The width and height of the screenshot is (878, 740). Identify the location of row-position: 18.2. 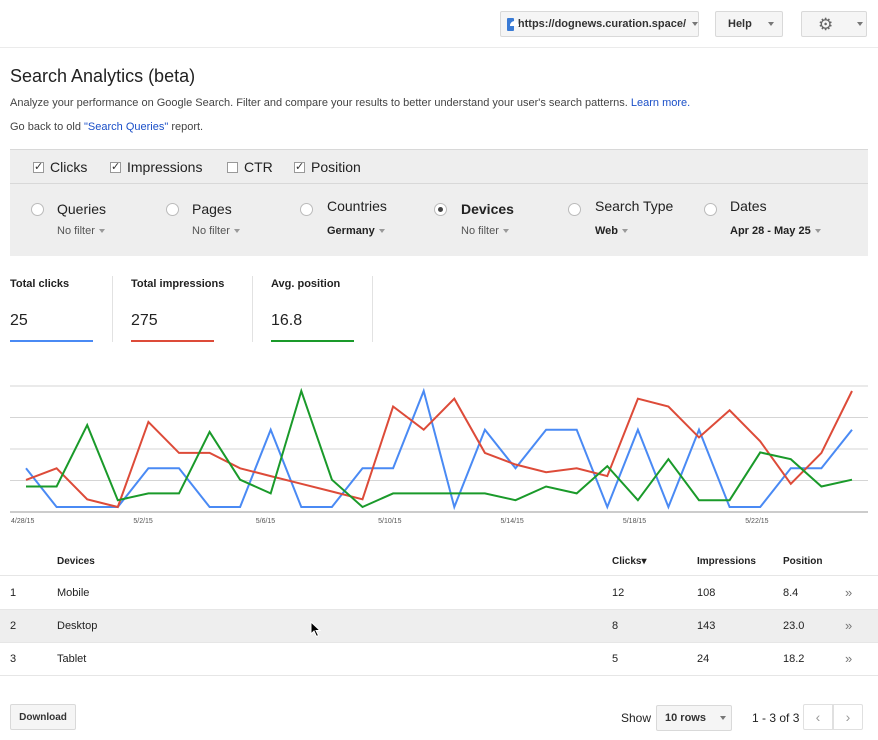
(794, 659).